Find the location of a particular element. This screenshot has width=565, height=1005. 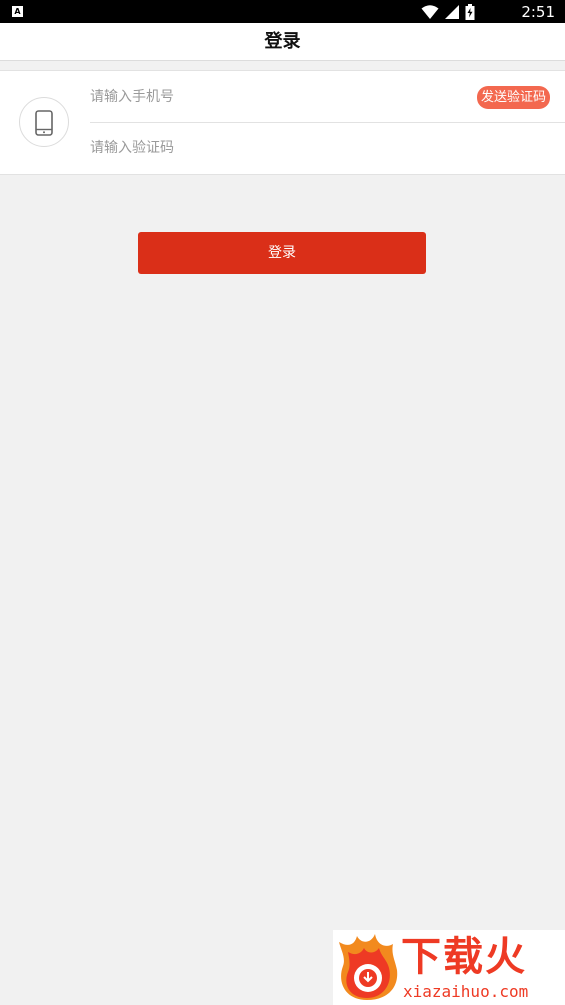

phone-field-row: 发送验证码 is located at coordinates (327, 97).